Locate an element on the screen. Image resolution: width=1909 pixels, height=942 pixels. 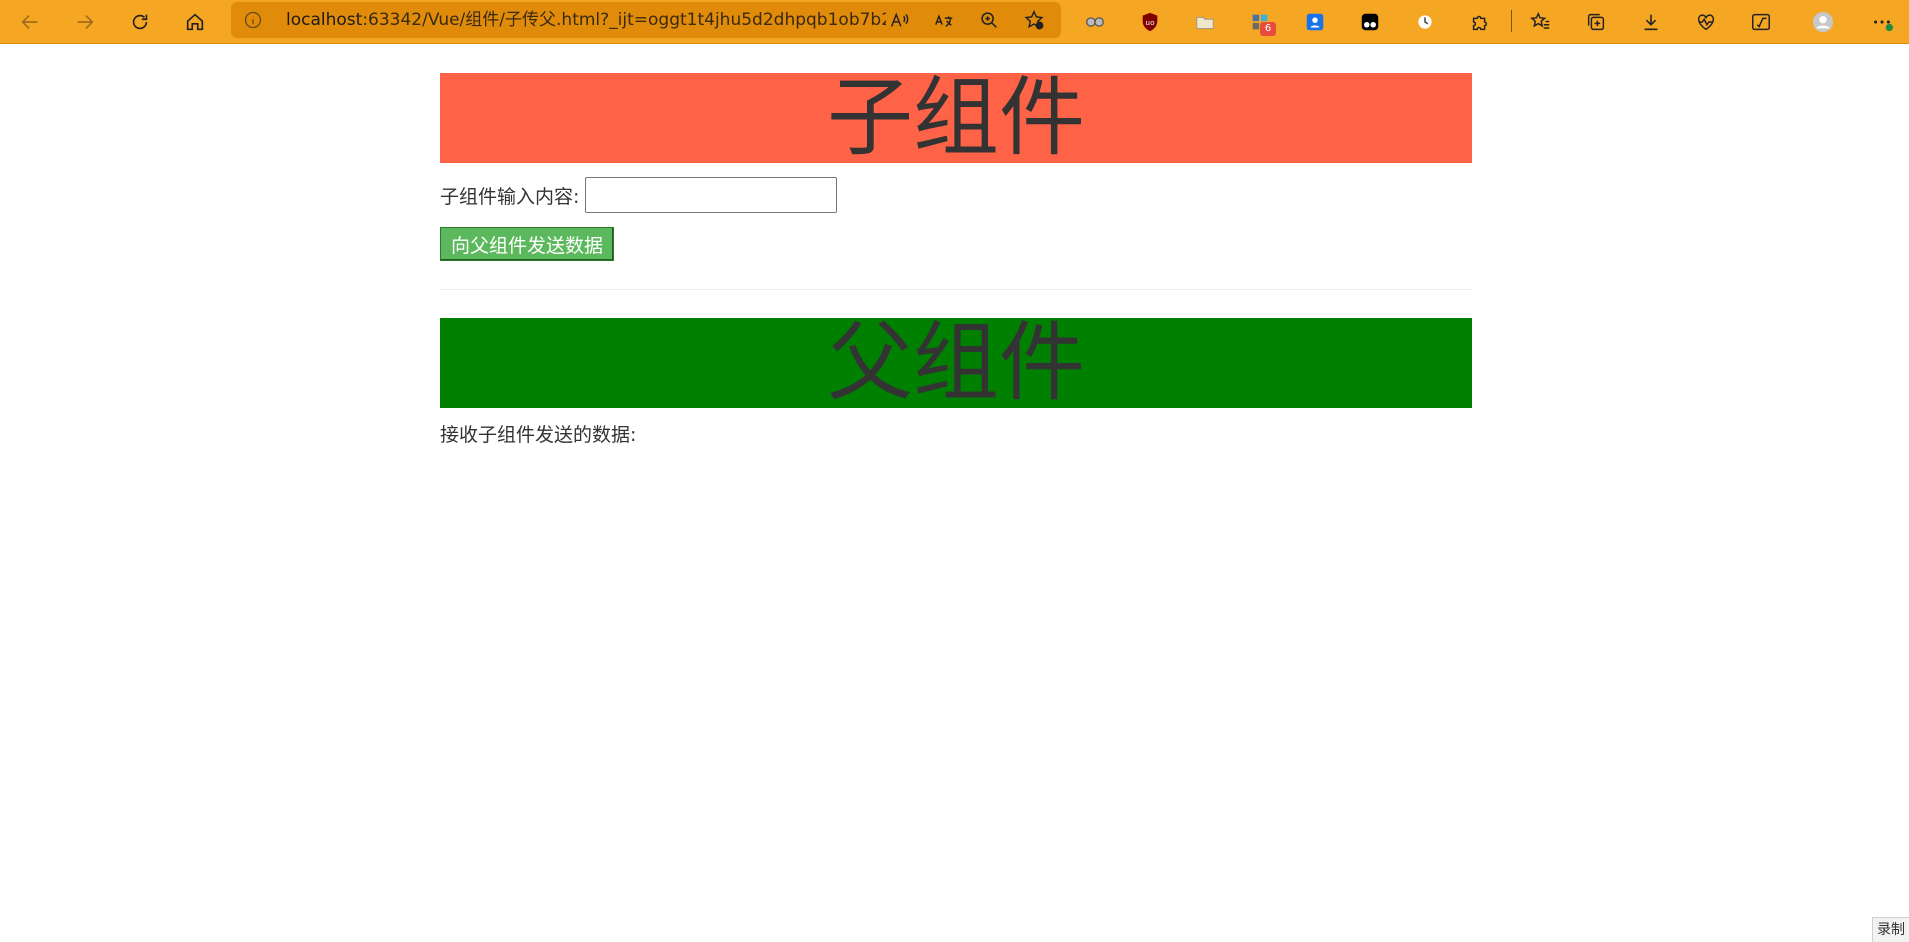
extension-tampermonkey-button is located at coordinates (1370, 22).